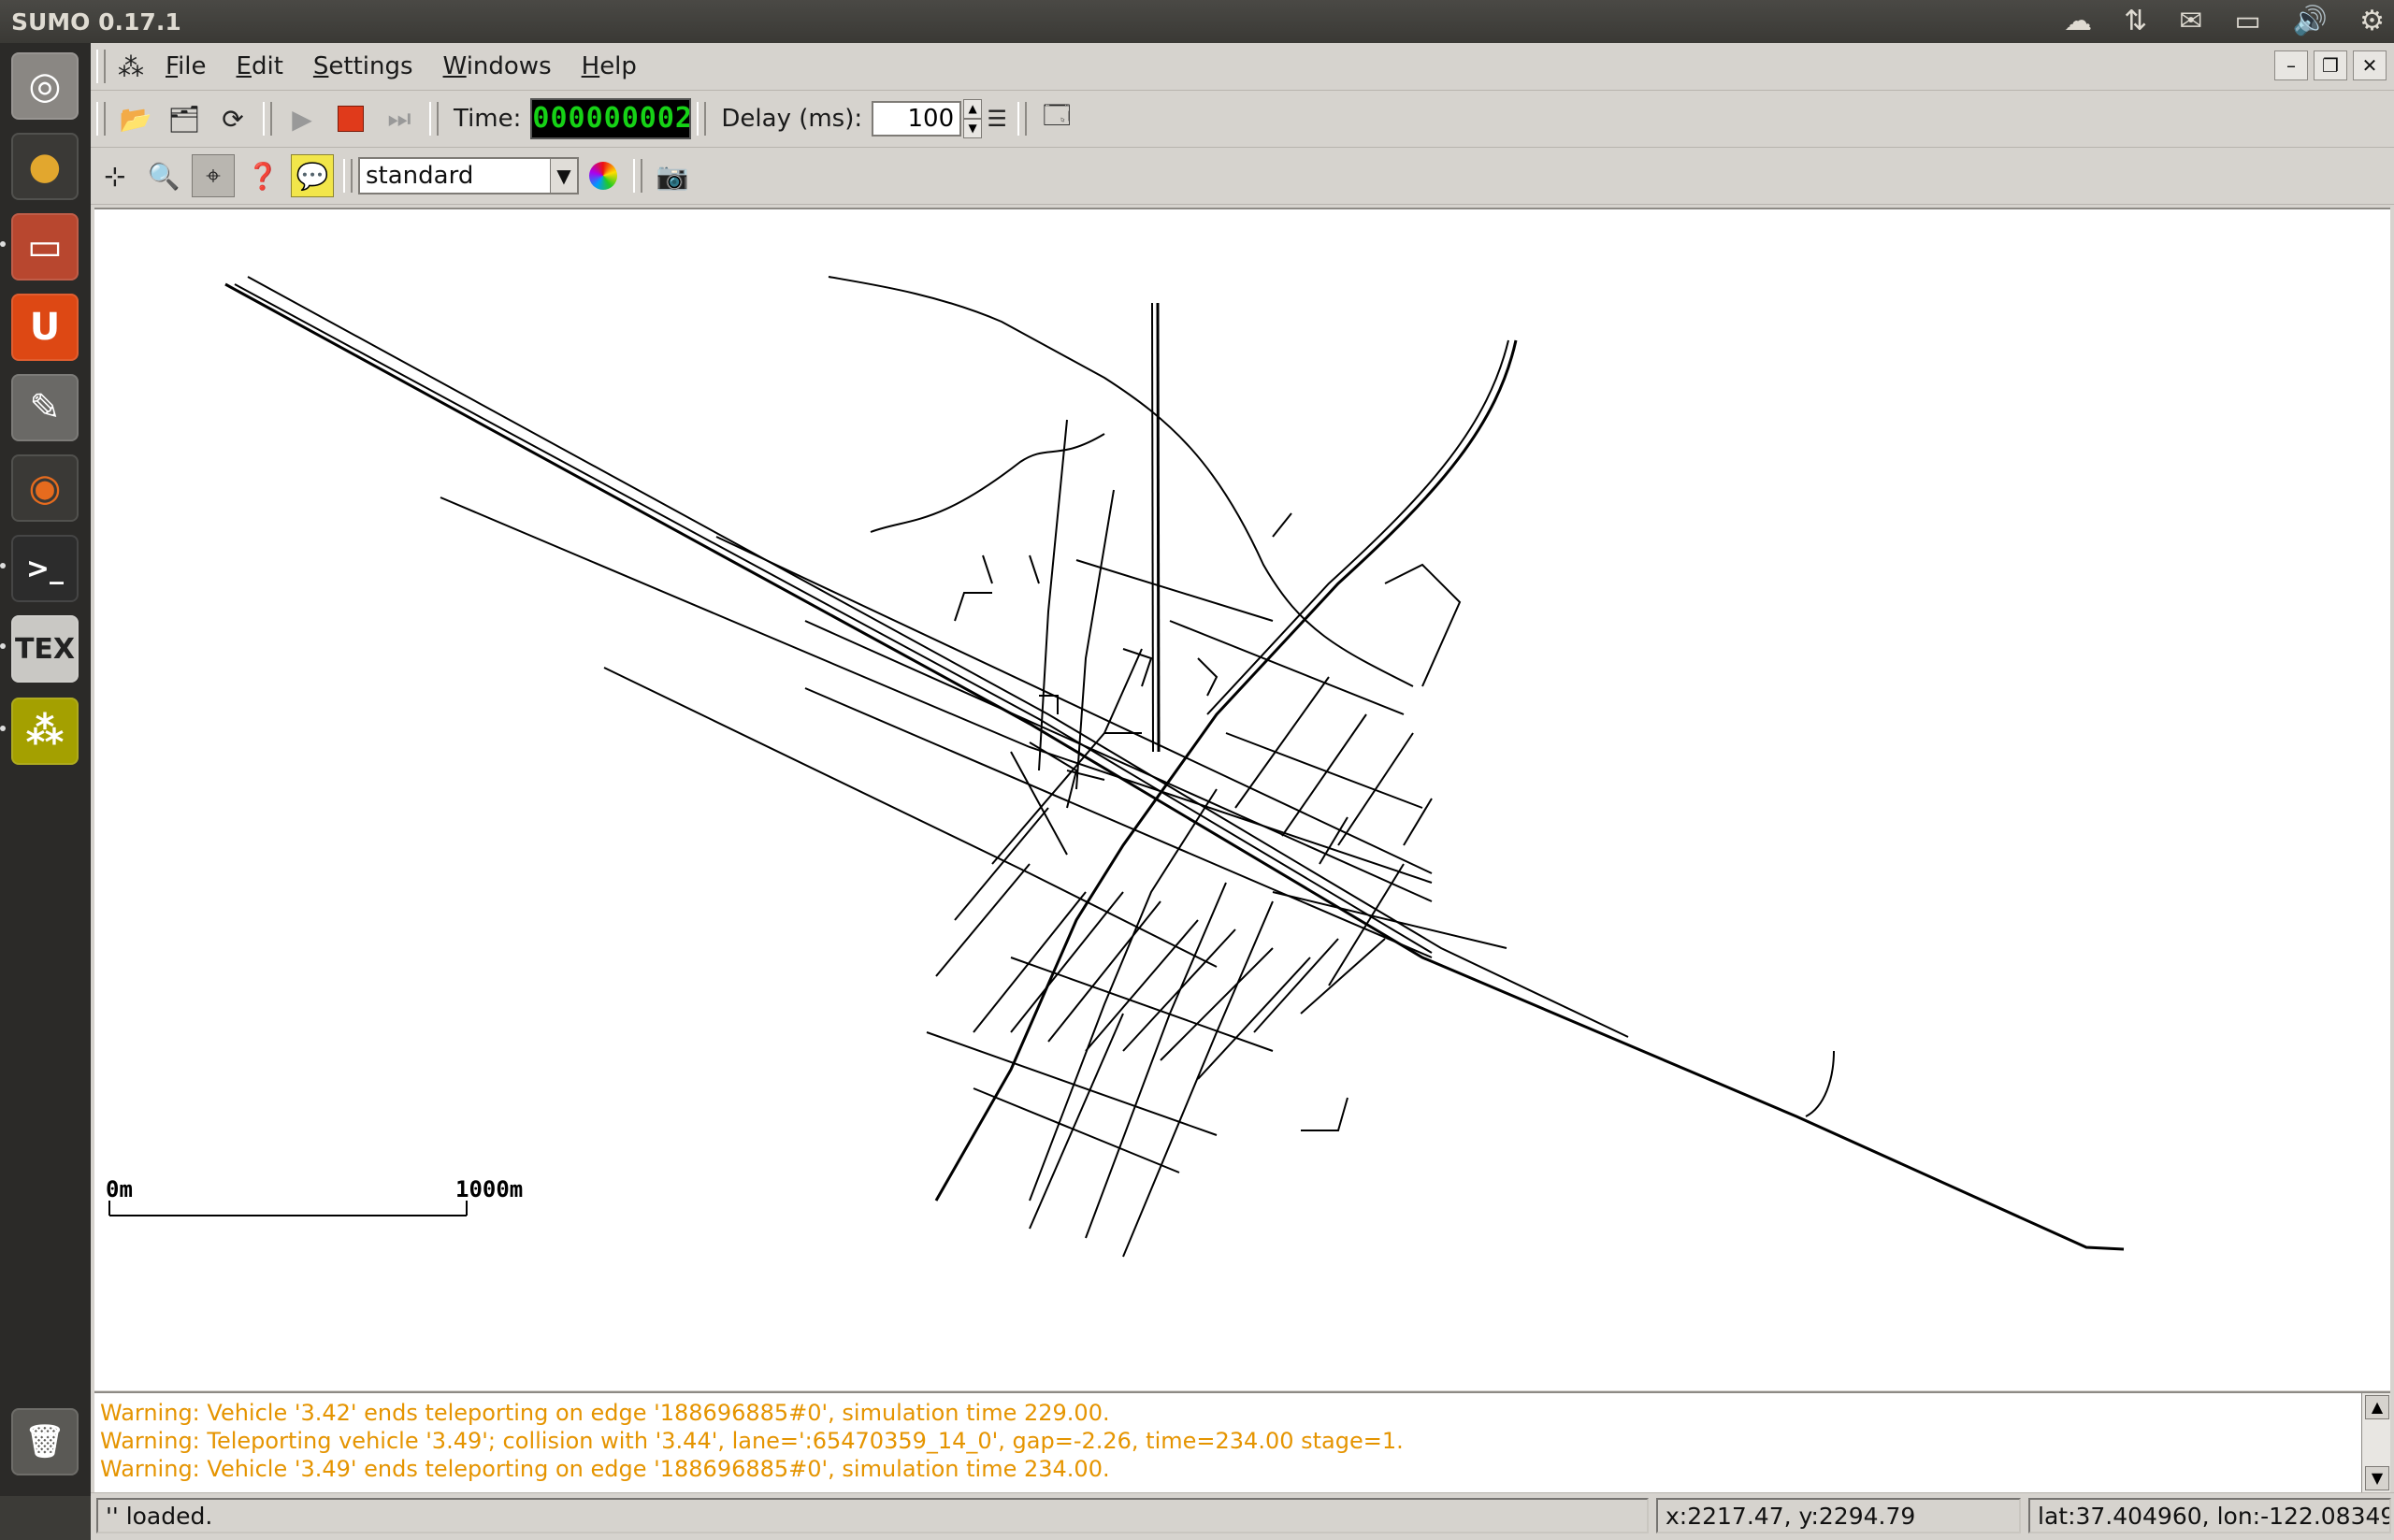 The image size is (2394, 1540). Describe the element at coordinates (563, 176) in the screenshot. I see `chevron-down-icon: ▼` at that location.